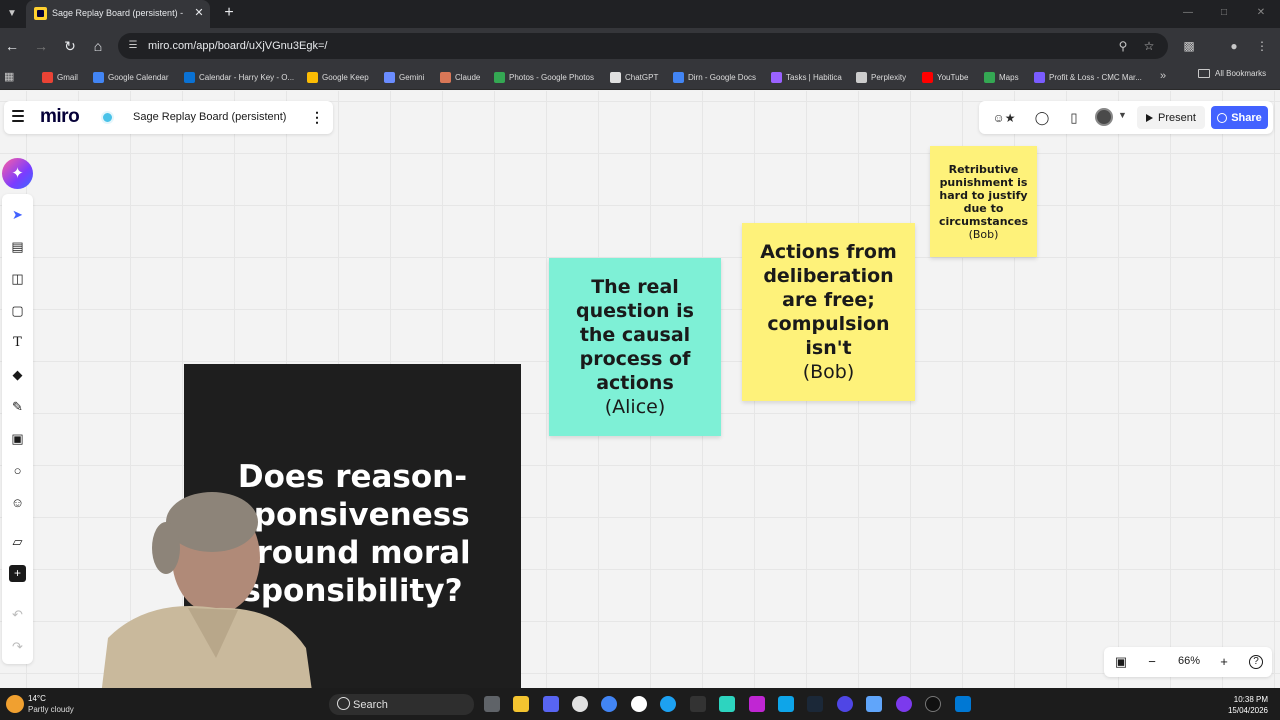 The height and width of the screenshot is (720, 1280). I want to click on more-bookmarks-chevron-icon: », so click(1163, 76).